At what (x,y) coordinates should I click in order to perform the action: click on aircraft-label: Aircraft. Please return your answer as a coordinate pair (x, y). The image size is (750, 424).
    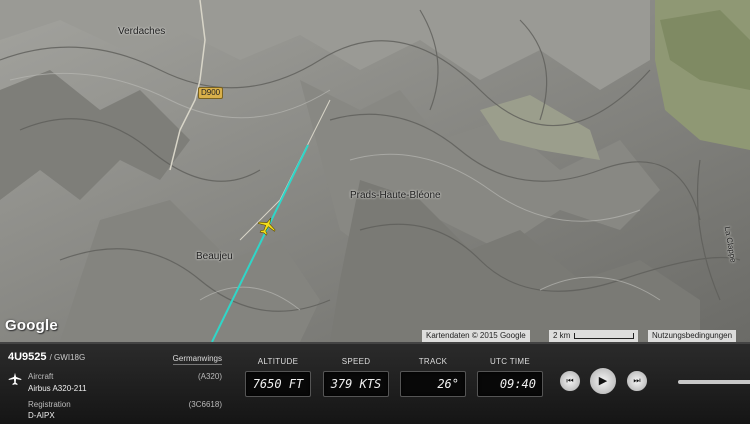
    Looking at the image, I should click on (41, 376).